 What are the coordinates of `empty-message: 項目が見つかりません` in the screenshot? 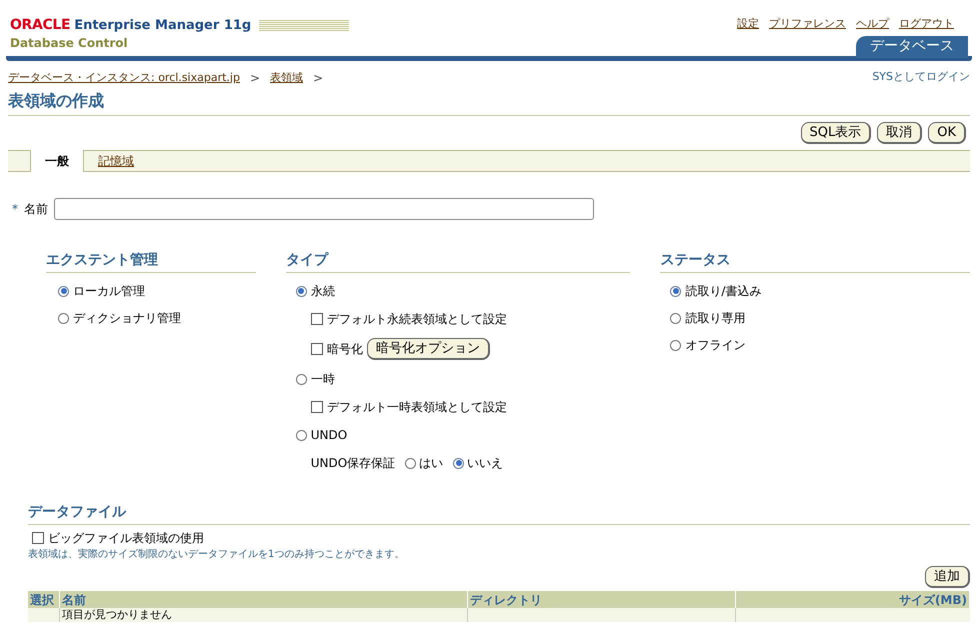 It's located at (264, 615).